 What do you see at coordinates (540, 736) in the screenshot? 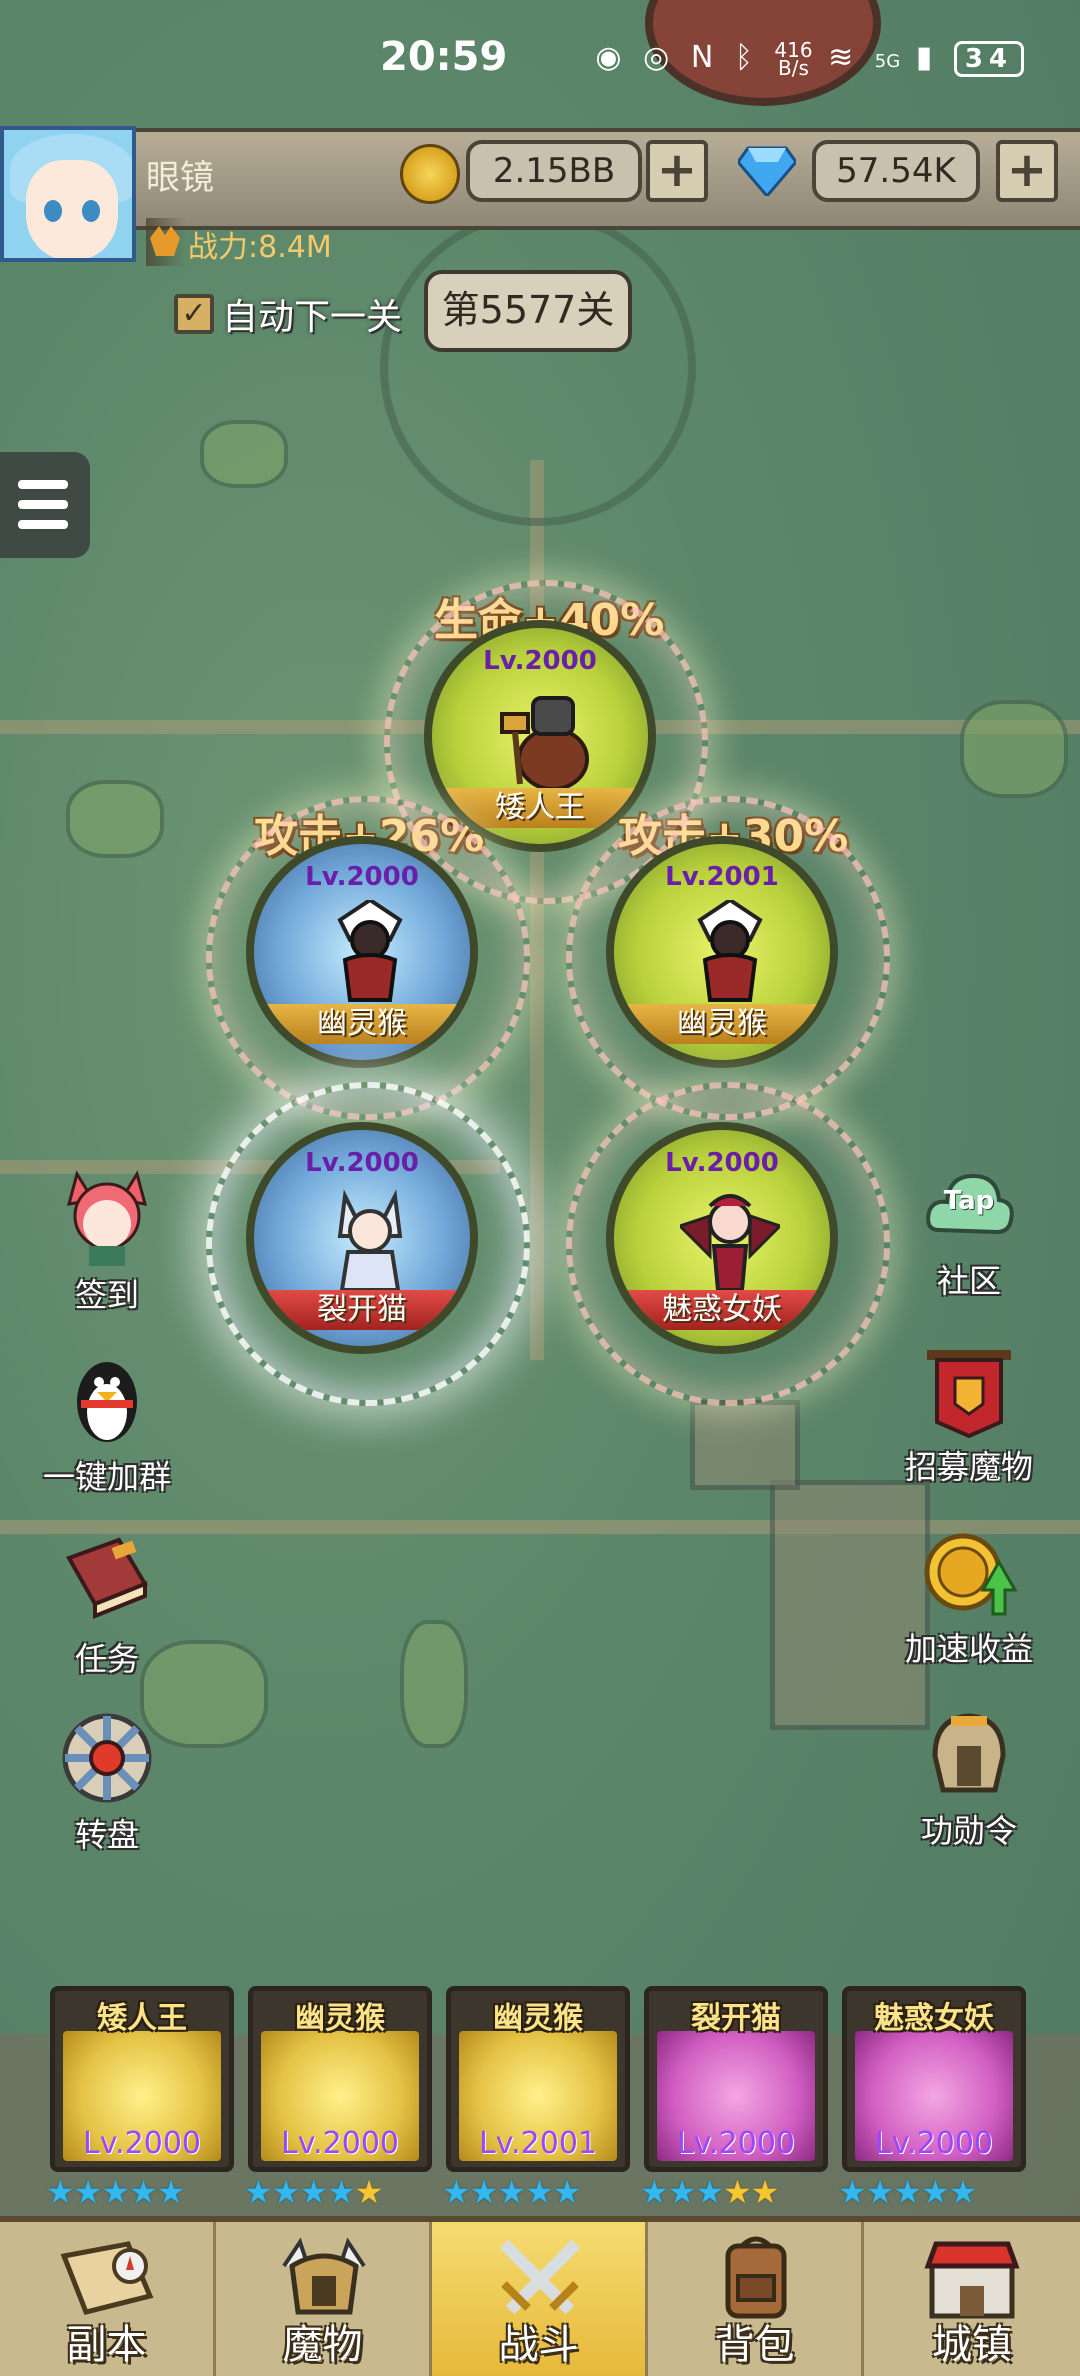
I see `slot-disc: Lv.2000 矮人王` at bounding box center [540, 736].